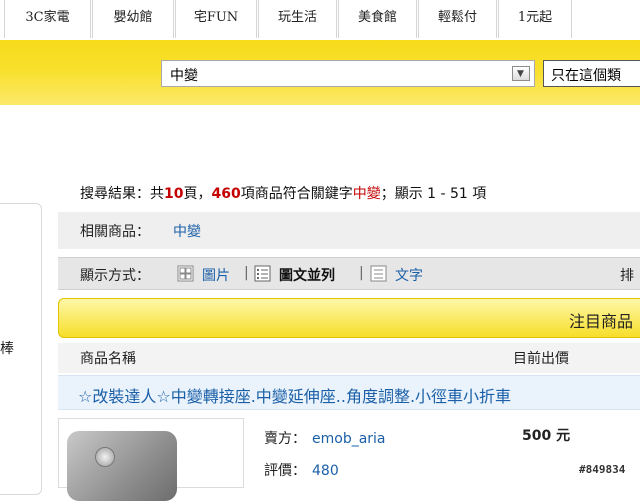 Image resolution: width=640 pixels, height=501 pixels. I want to click on summary-pages: 10, so click(174, 194).